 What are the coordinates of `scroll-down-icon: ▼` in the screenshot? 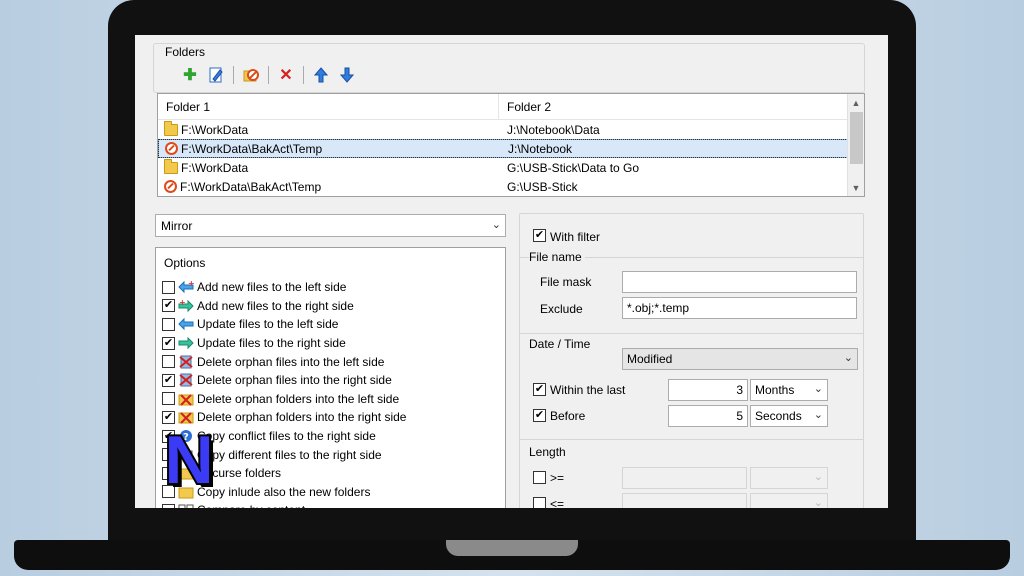 It's located at (856, 187).